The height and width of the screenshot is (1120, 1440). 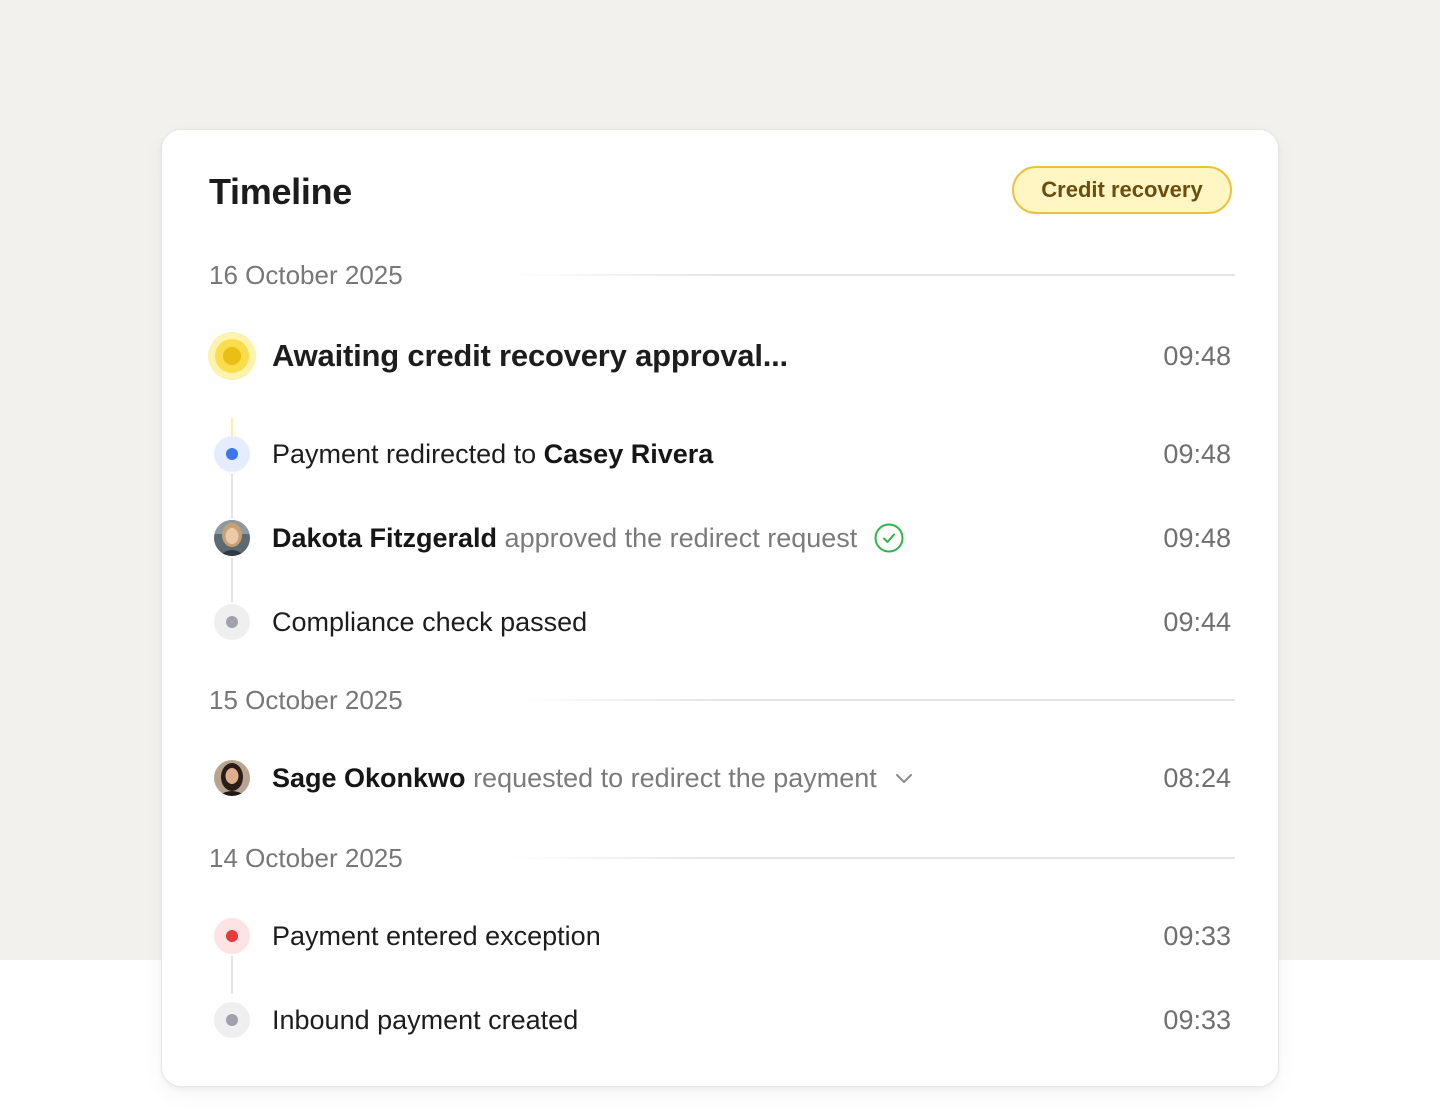 I want to click on event-action: requested to redirect the payment, so click(x=671, y=777).